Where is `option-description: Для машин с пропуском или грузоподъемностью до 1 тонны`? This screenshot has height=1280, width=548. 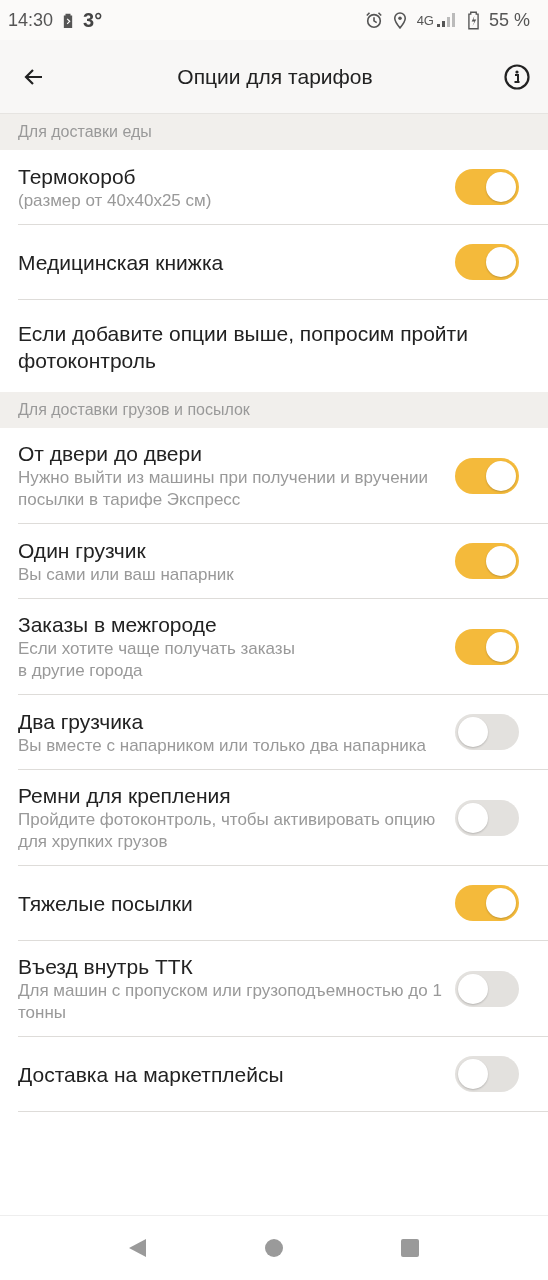 option-description: Для машин с пропуском или грузоподъемностью до 1 тонны is located at coordinates (230, 1002).